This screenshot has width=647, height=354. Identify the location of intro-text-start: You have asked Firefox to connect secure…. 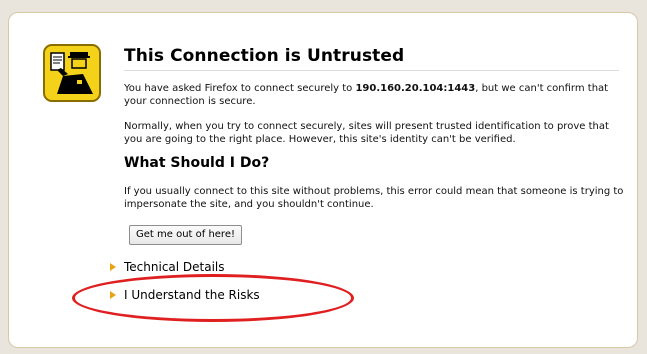
(240, 88).